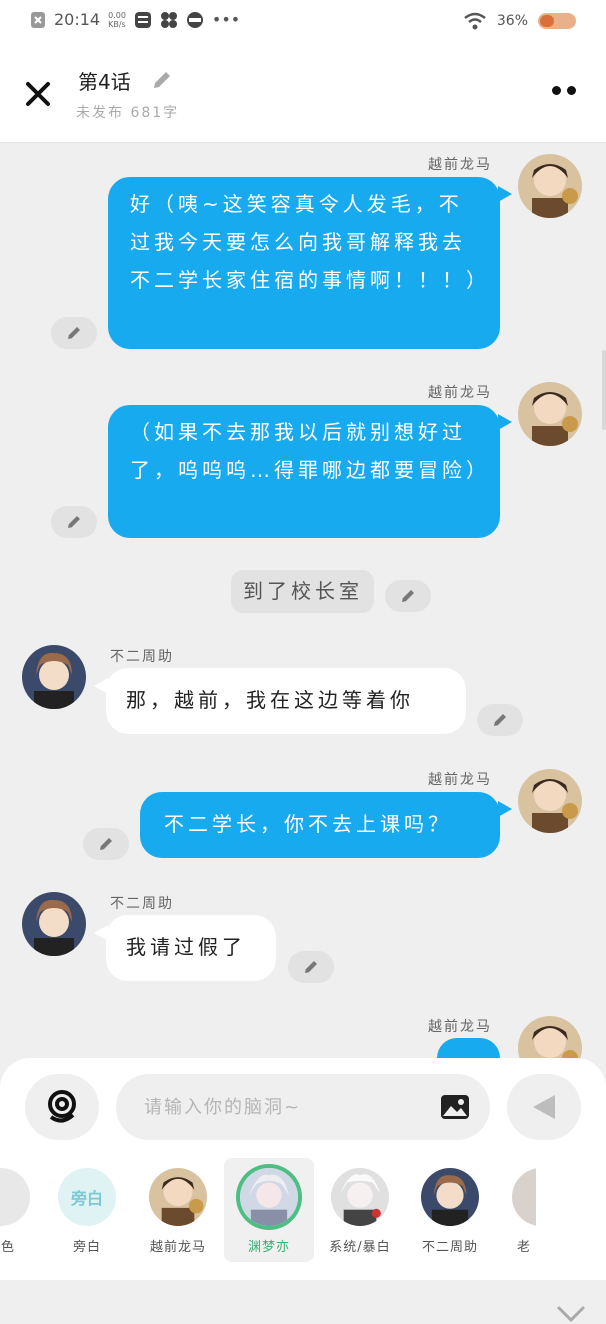  I want to click on role-item: 角色, so click(23, 1210).